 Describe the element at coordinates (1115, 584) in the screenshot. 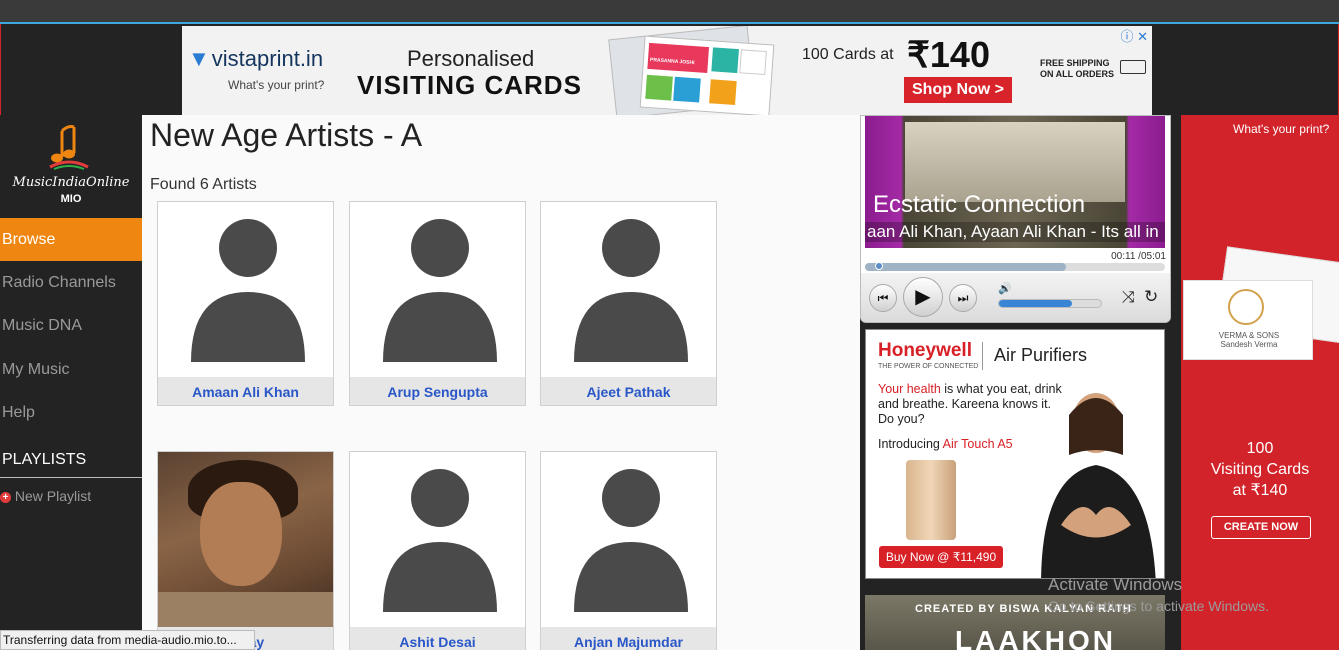

I see `windows-watermark-title: Activate Windows` at that location.